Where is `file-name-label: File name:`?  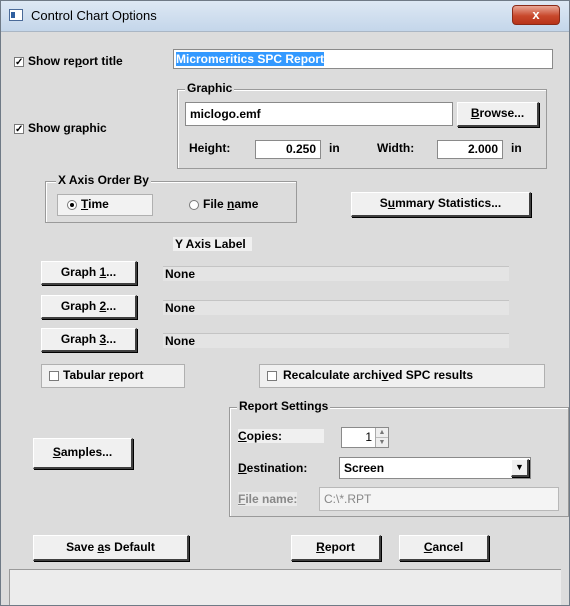 file-name-label: File name: is located at coordinates (268, 499).